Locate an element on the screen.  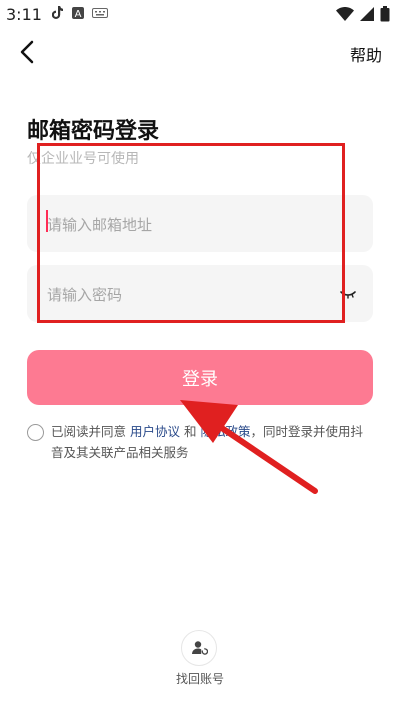
keyboard-icon is located at coordinates (100, 13).